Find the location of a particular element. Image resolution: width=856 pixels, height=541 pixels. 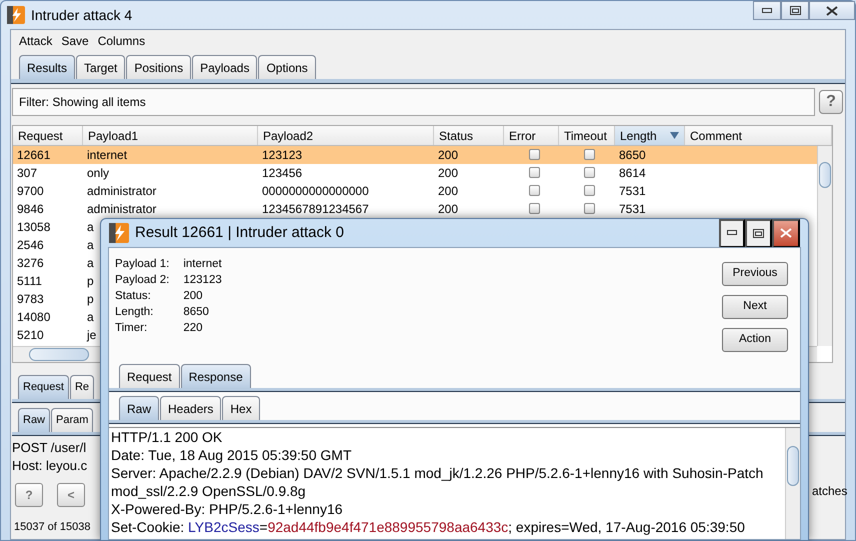

column-header: Error is located at coordinates (531, 135).